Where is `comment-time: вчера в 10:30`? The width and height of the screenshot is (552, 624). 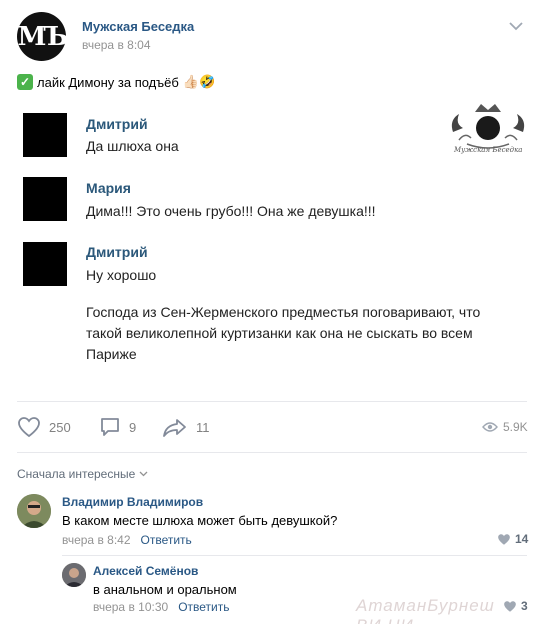 comment-time: вчера в 10:30 is located at coordinates (130, 607).